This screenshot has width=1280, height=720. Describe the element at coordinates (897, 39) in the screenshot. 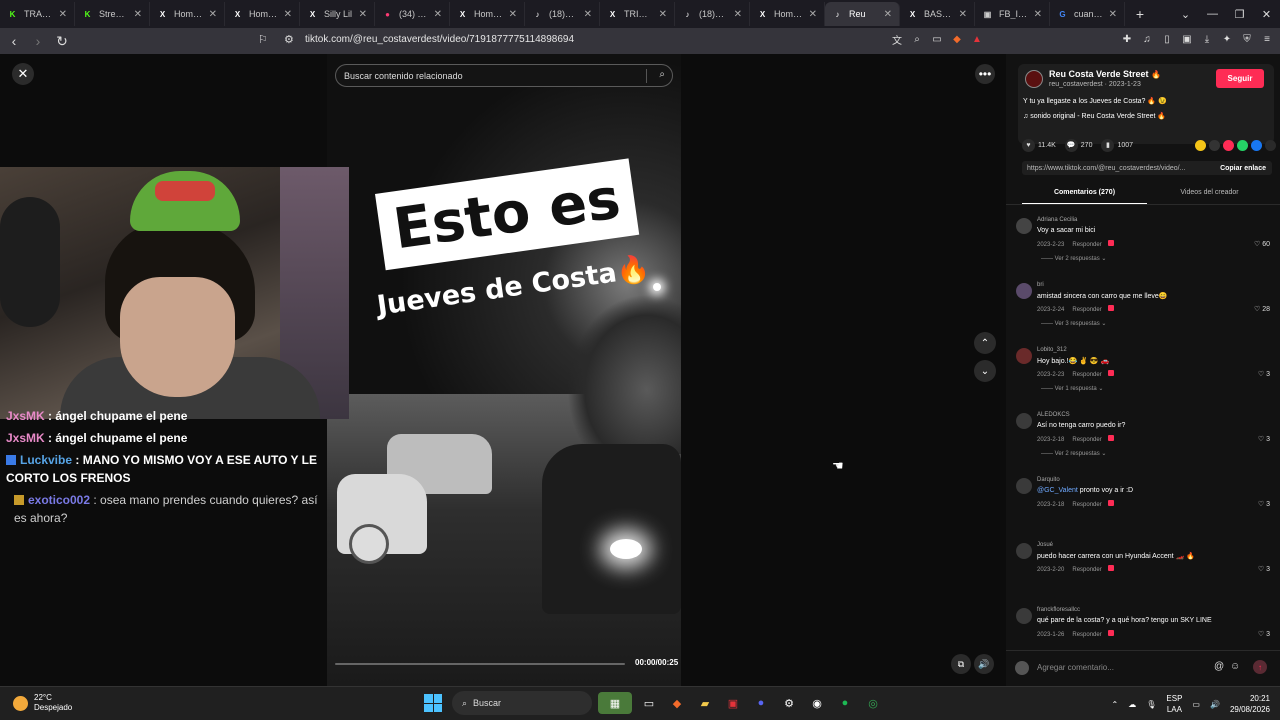

I see `translate-icon: 文` at that location.